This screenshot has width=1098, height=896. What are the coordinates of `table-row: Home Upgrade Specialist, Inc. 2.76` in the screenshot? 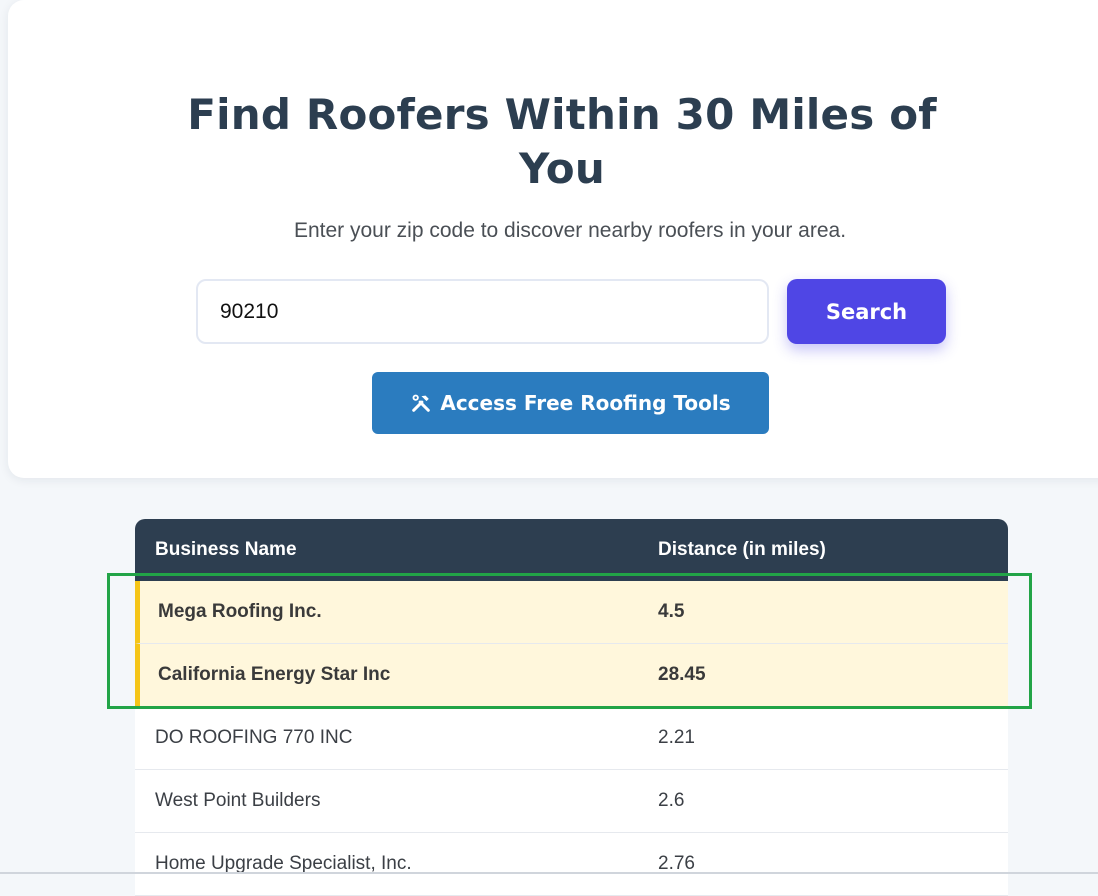 It's located at (571, 864).